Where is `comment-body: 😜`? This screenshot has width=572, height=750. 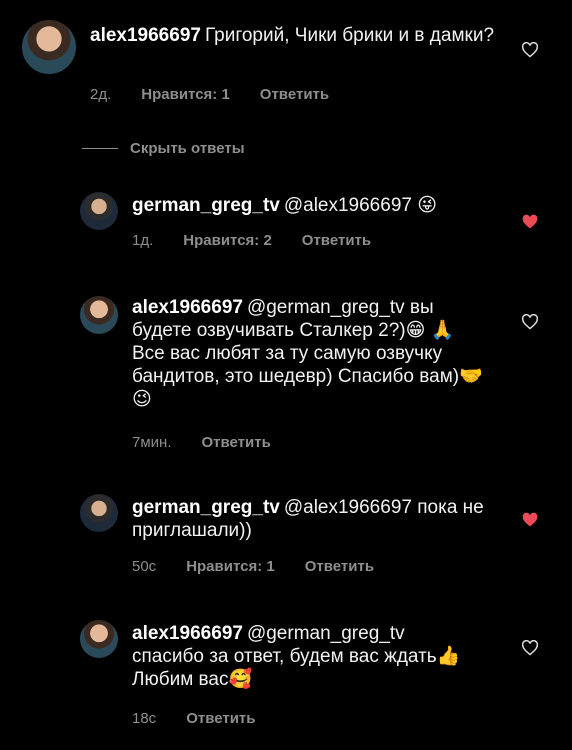 comment-body: 😜 is located at coordinates (427, 205).